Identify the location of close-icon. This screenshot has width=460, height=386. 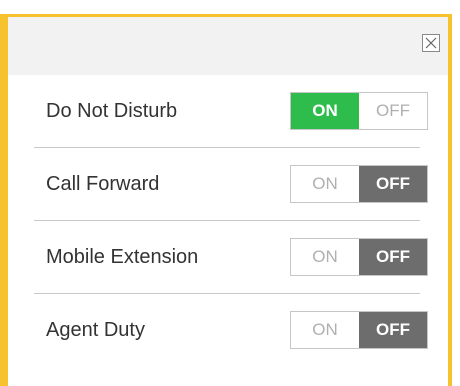
(431, 43).